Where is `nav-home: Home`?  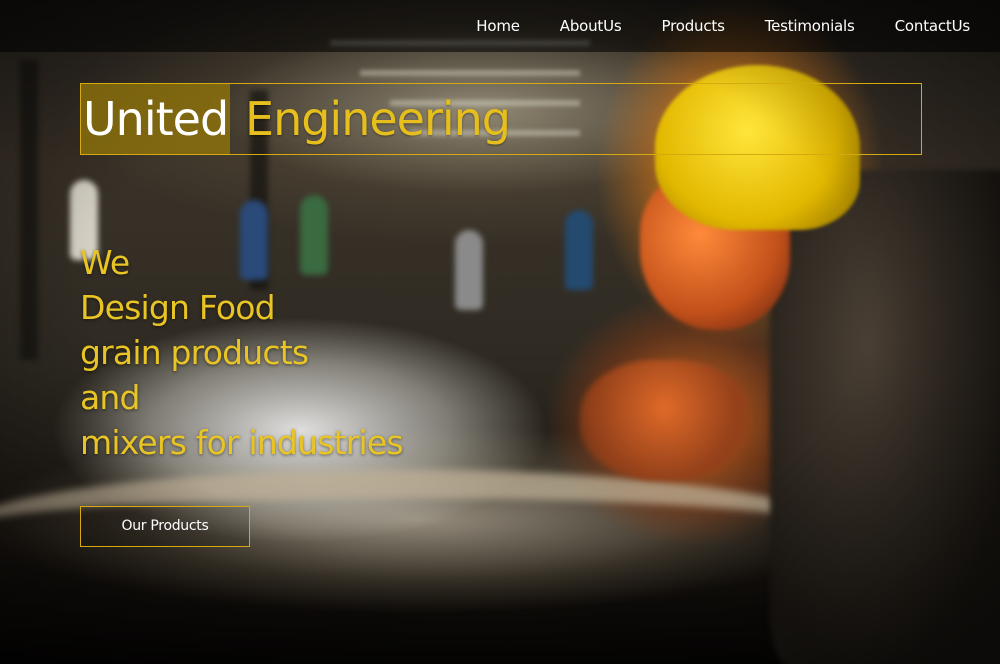 nav-home: Home is located at coordinates (498, 26).